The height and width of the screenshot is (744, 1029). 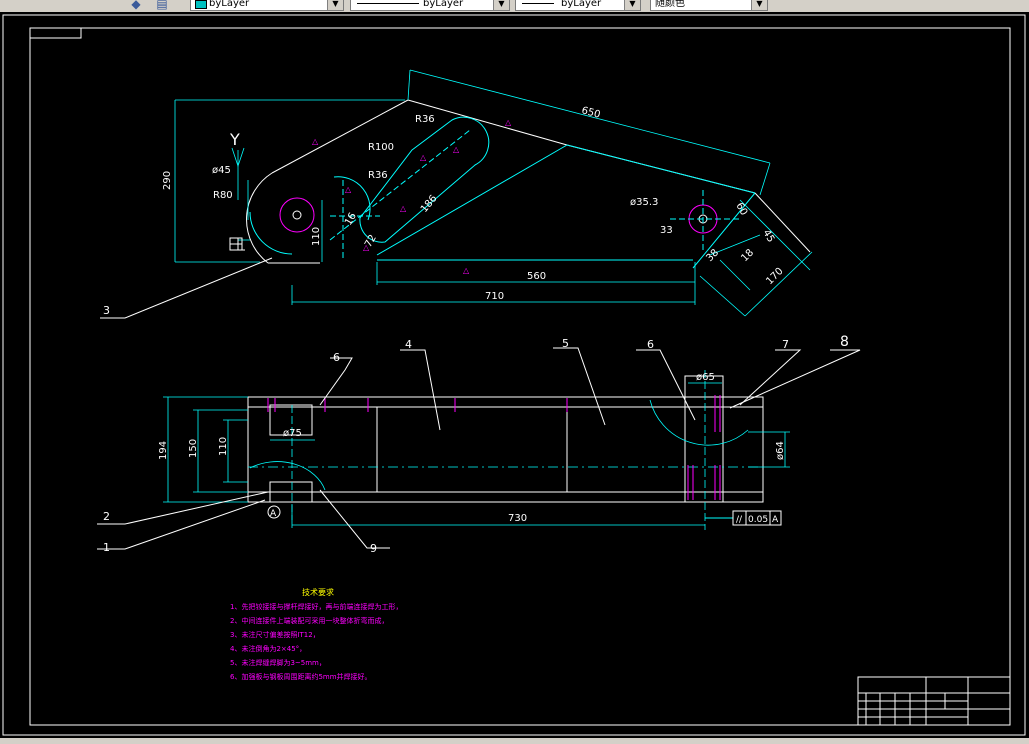 I want to click on weld-symbols: △ △ △ △ △ △ △ △, so click(x=412, y=196).